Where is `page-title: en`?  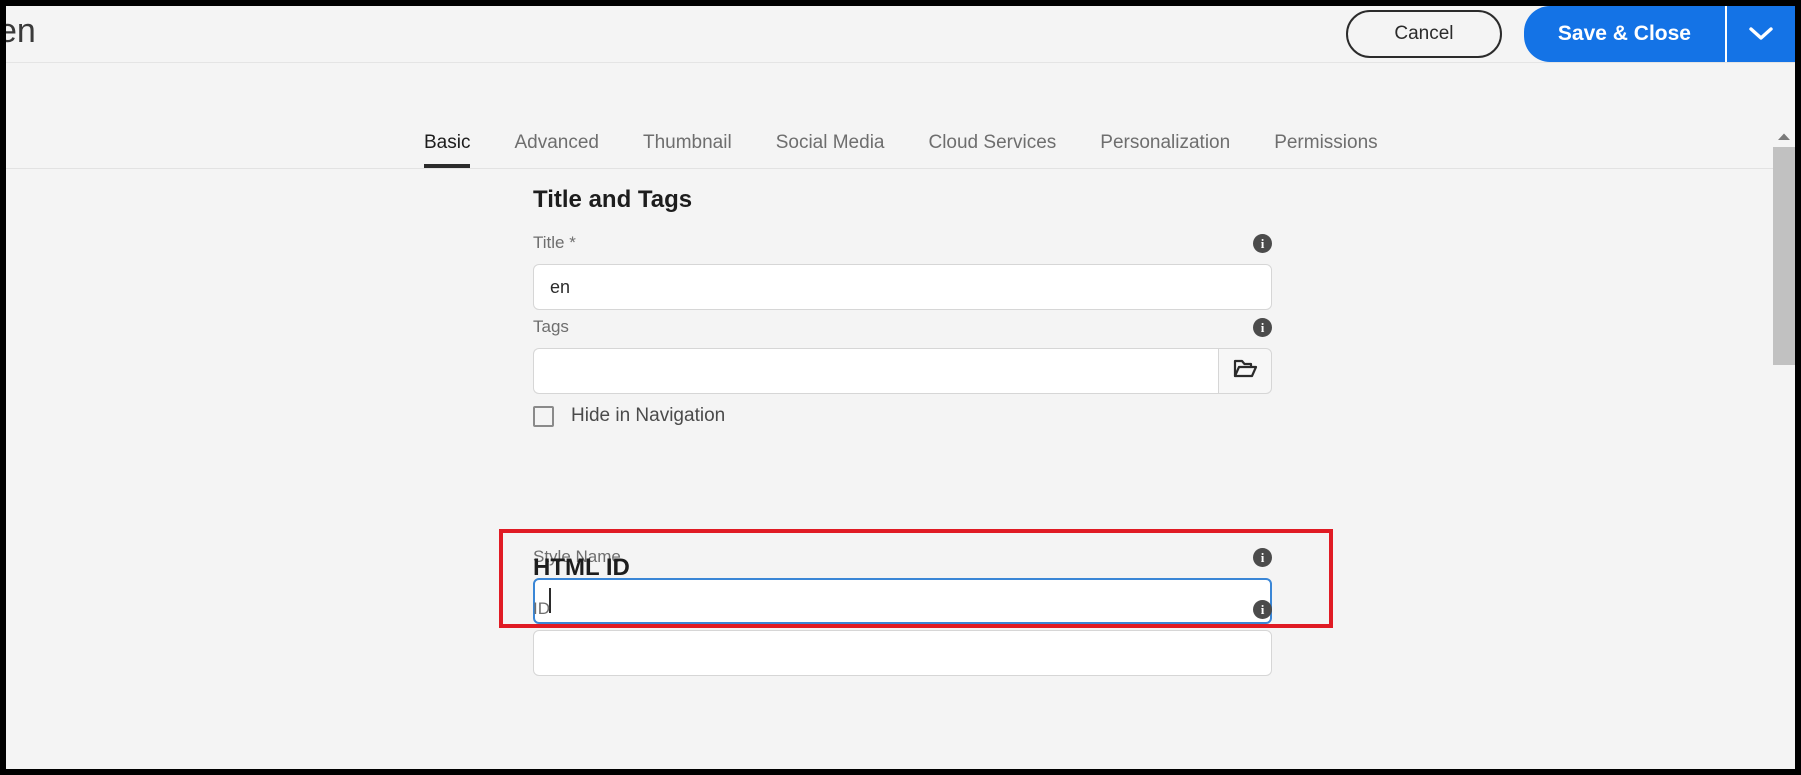
page-title: en is located at coordinates (18, 31).